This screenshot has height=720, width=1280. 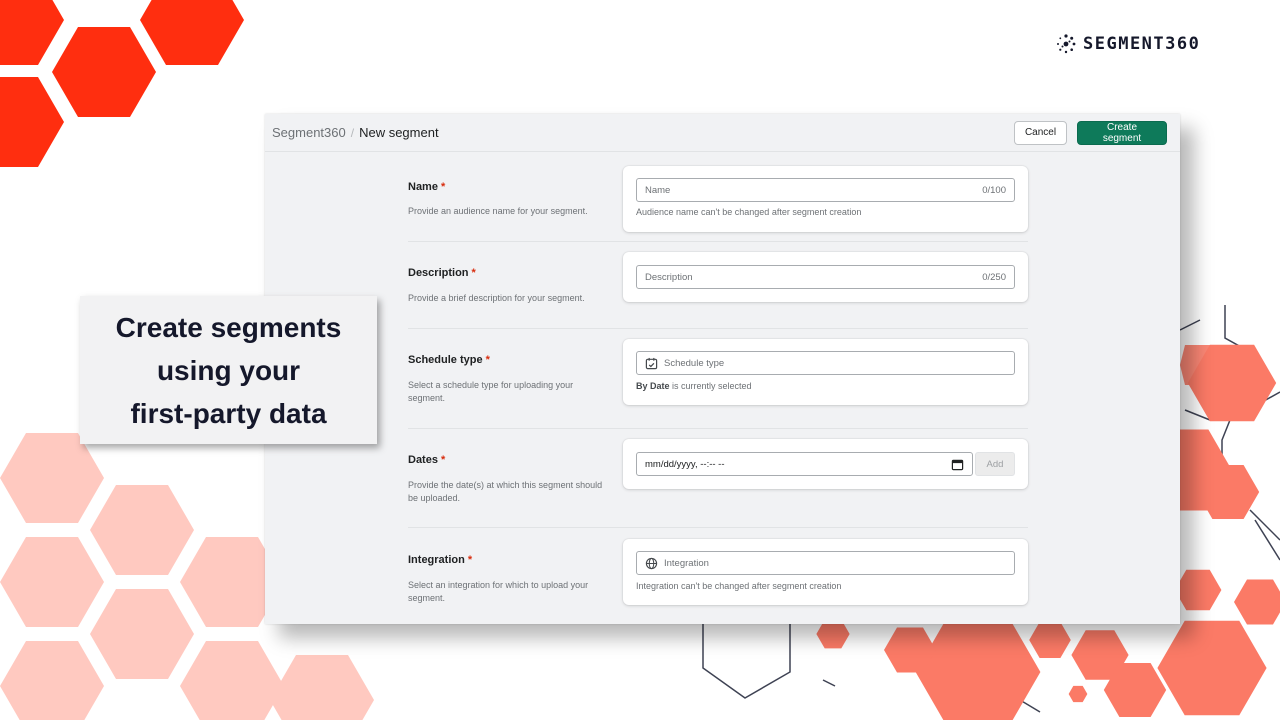 What do you see at coordinates (651, 563) in the screenshot?
I see `globe-icon` at bounding box center [651, 563].